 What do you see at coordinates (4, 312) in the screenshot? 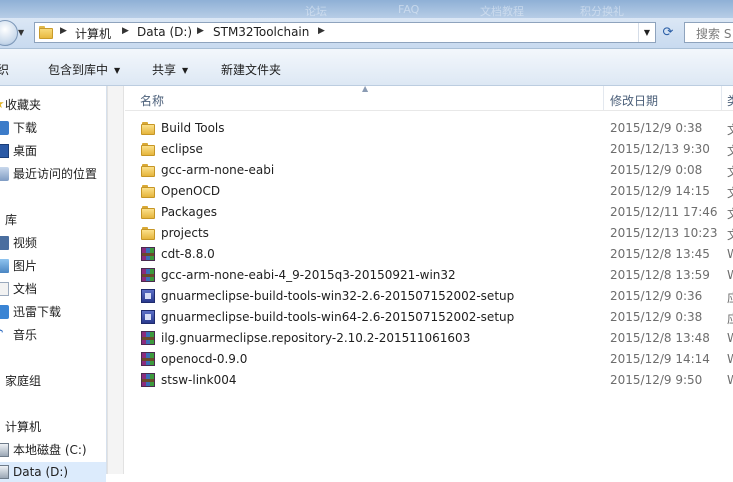
I see `thunder-download-icon` at bounding box center [4, 312].